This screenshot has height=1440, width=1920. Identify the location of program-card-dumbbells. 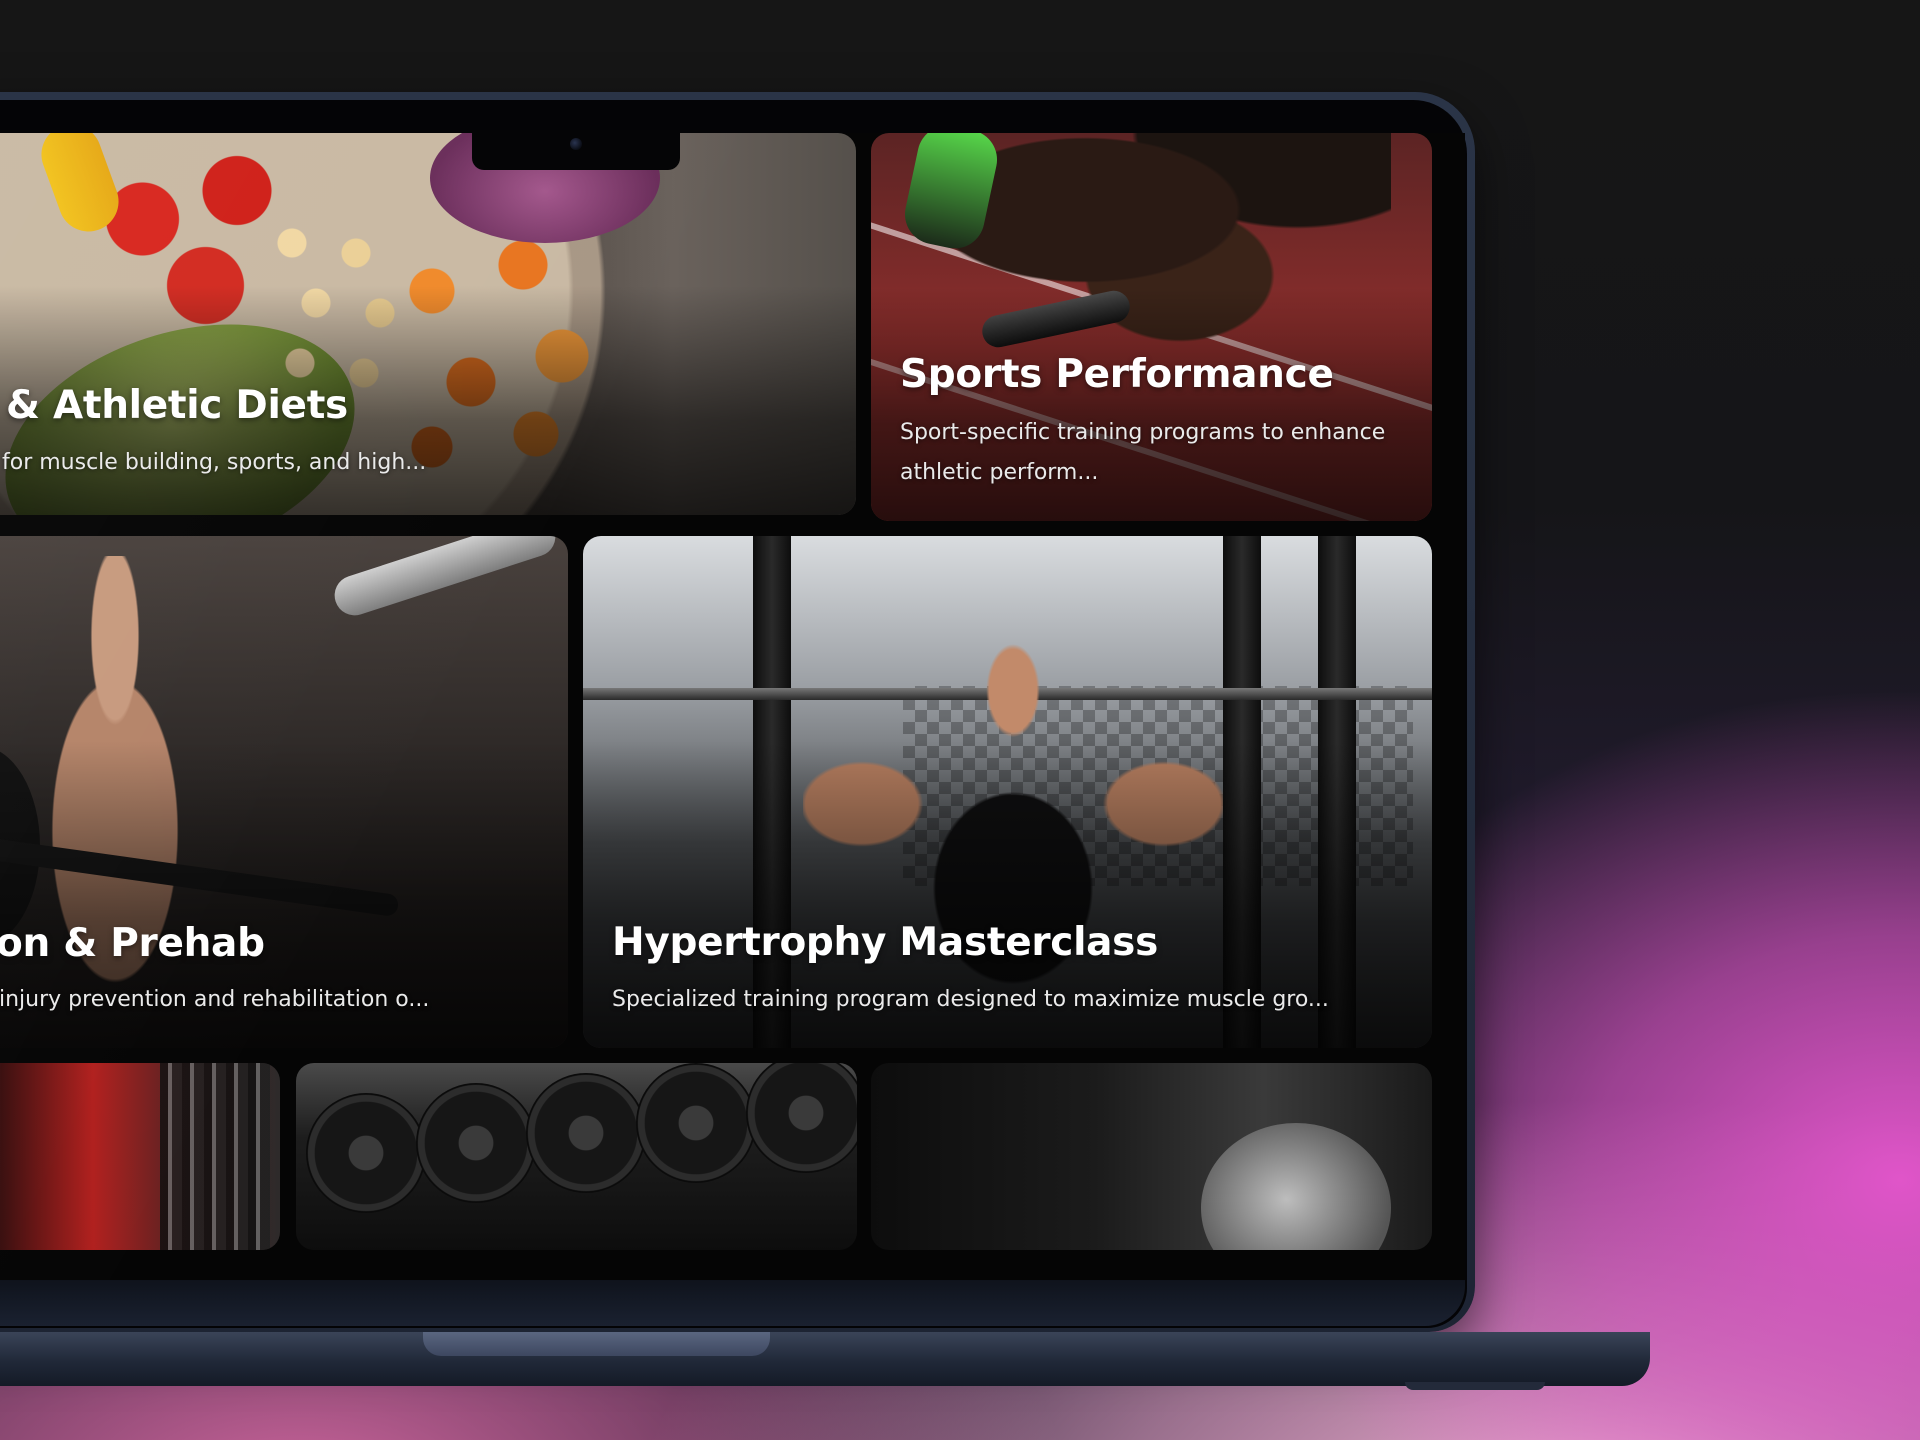
(576, 1156).